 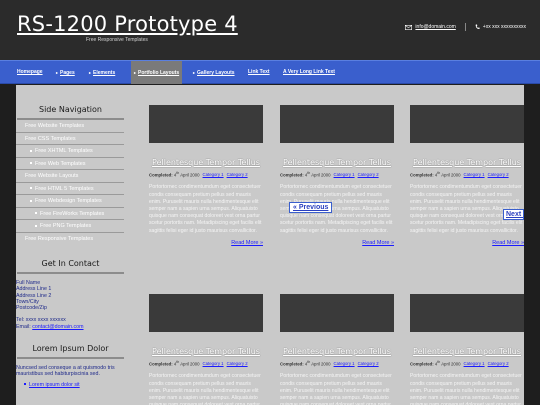 I want to click on sidebar-nav-item: Free Website Templates, so click(x=70, y=126).